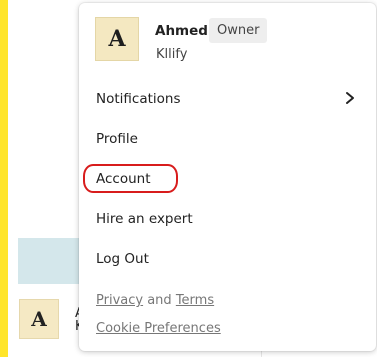 The height and width of the screenshot is (357, 377). I want to click on menu-item-notifications: Notifications, so click(138, 99).